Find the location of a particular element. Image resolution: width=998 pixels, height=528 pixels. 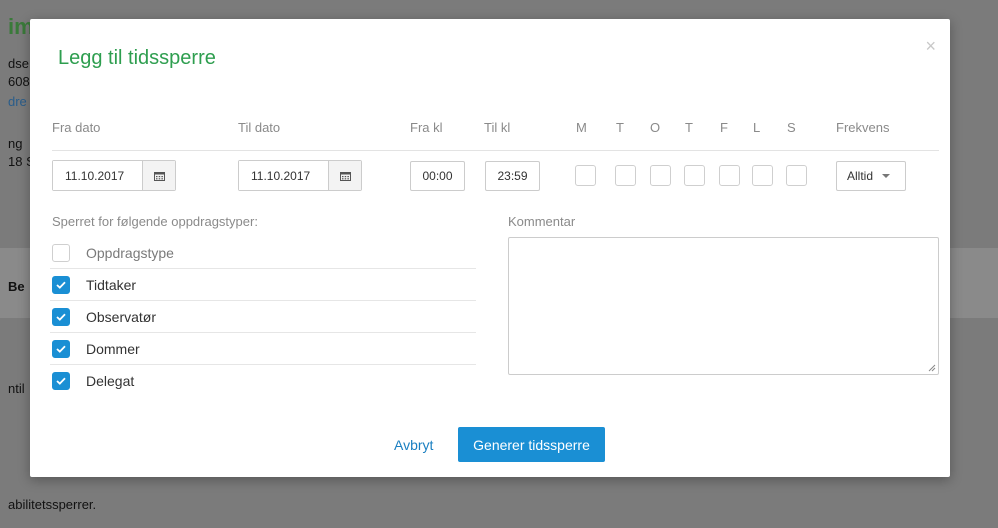

day-checkbox-saturday is located at coordinates (762, 175).